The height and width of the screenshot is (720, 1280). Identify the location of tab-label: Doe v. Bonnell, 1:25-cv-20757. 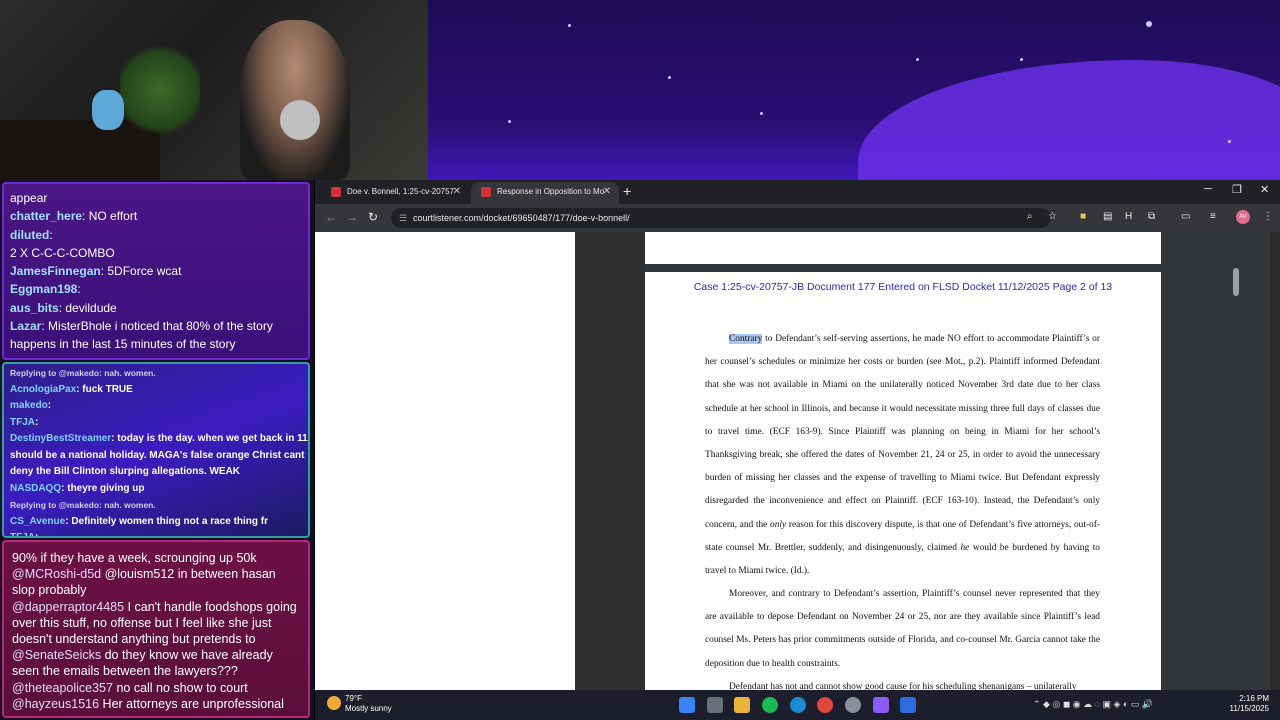
(401, 191).